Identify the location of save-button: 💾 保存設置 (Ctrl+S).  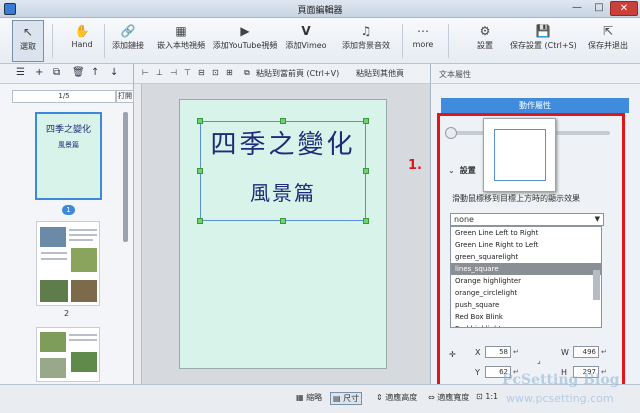
(543, 41).